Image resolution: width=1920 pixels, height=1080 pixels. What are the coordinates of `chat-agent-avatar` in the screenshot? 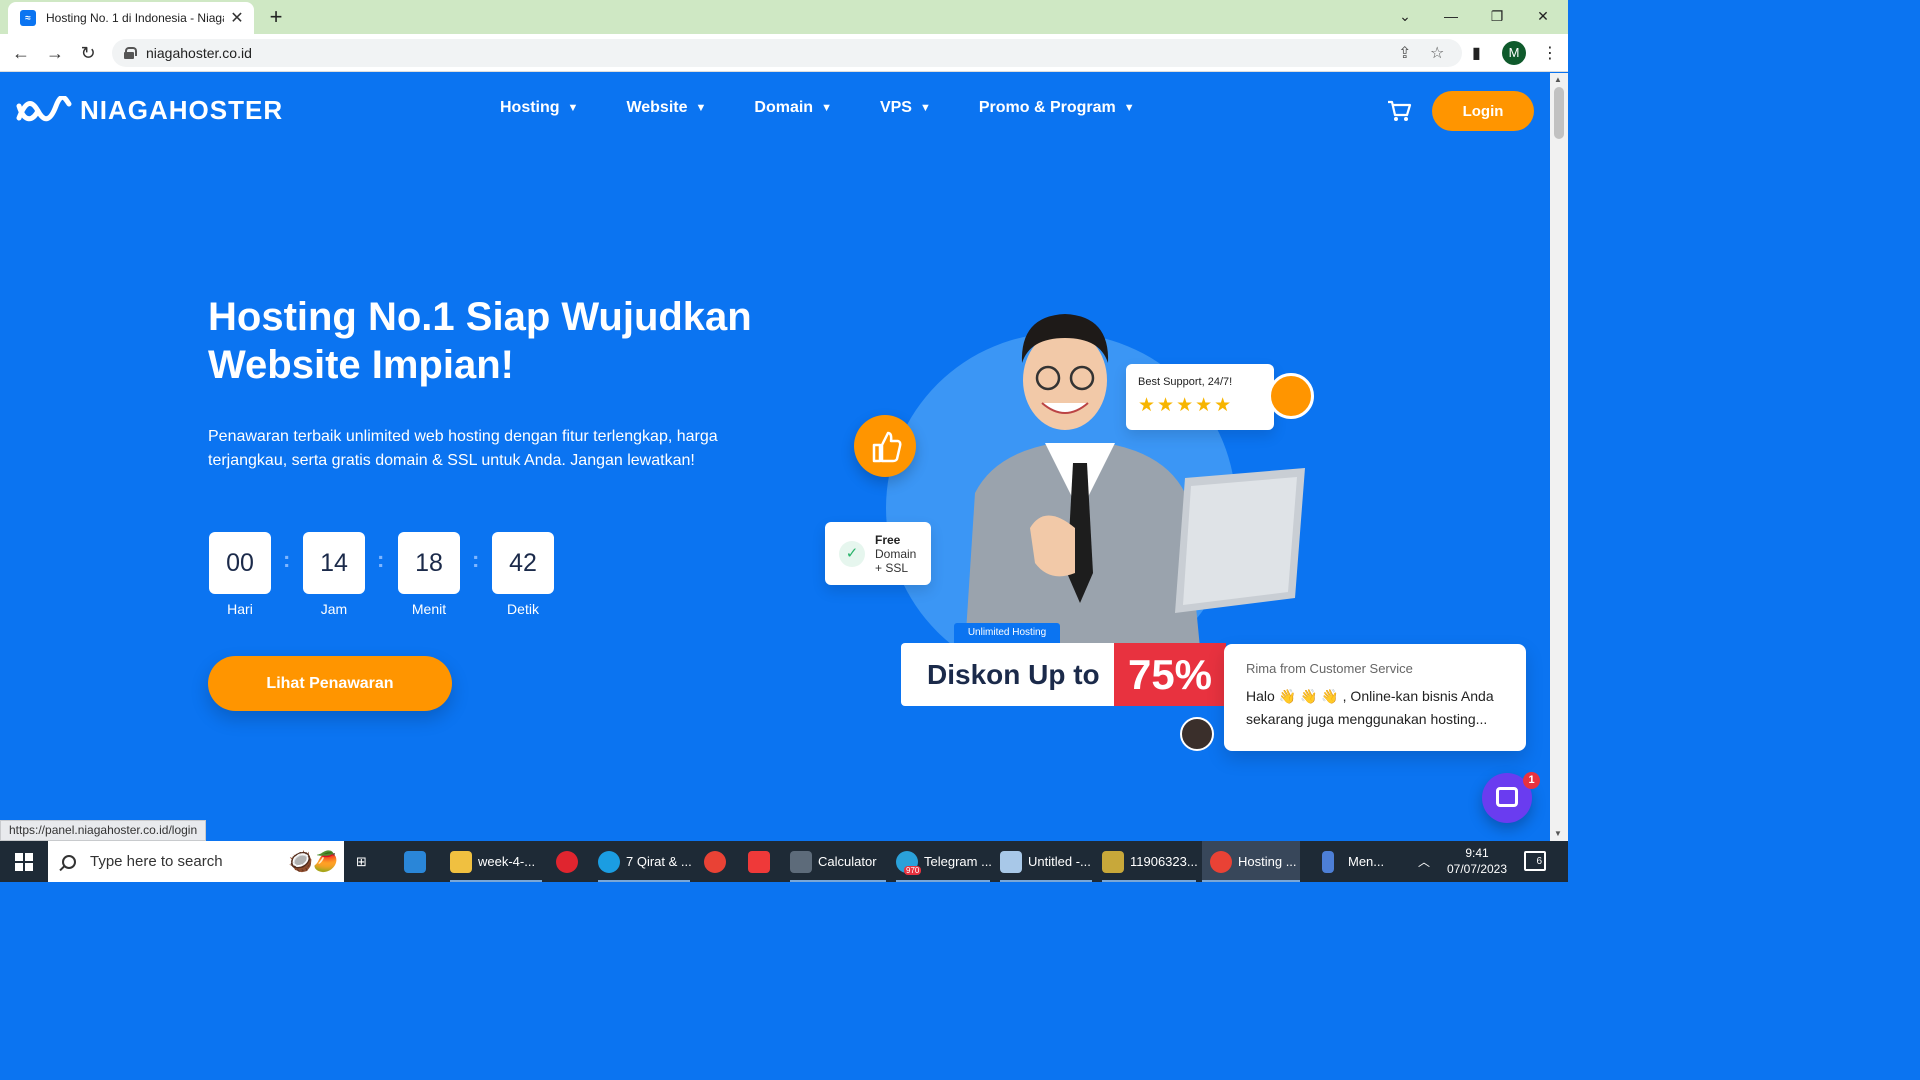 It's located at (1197, 734).